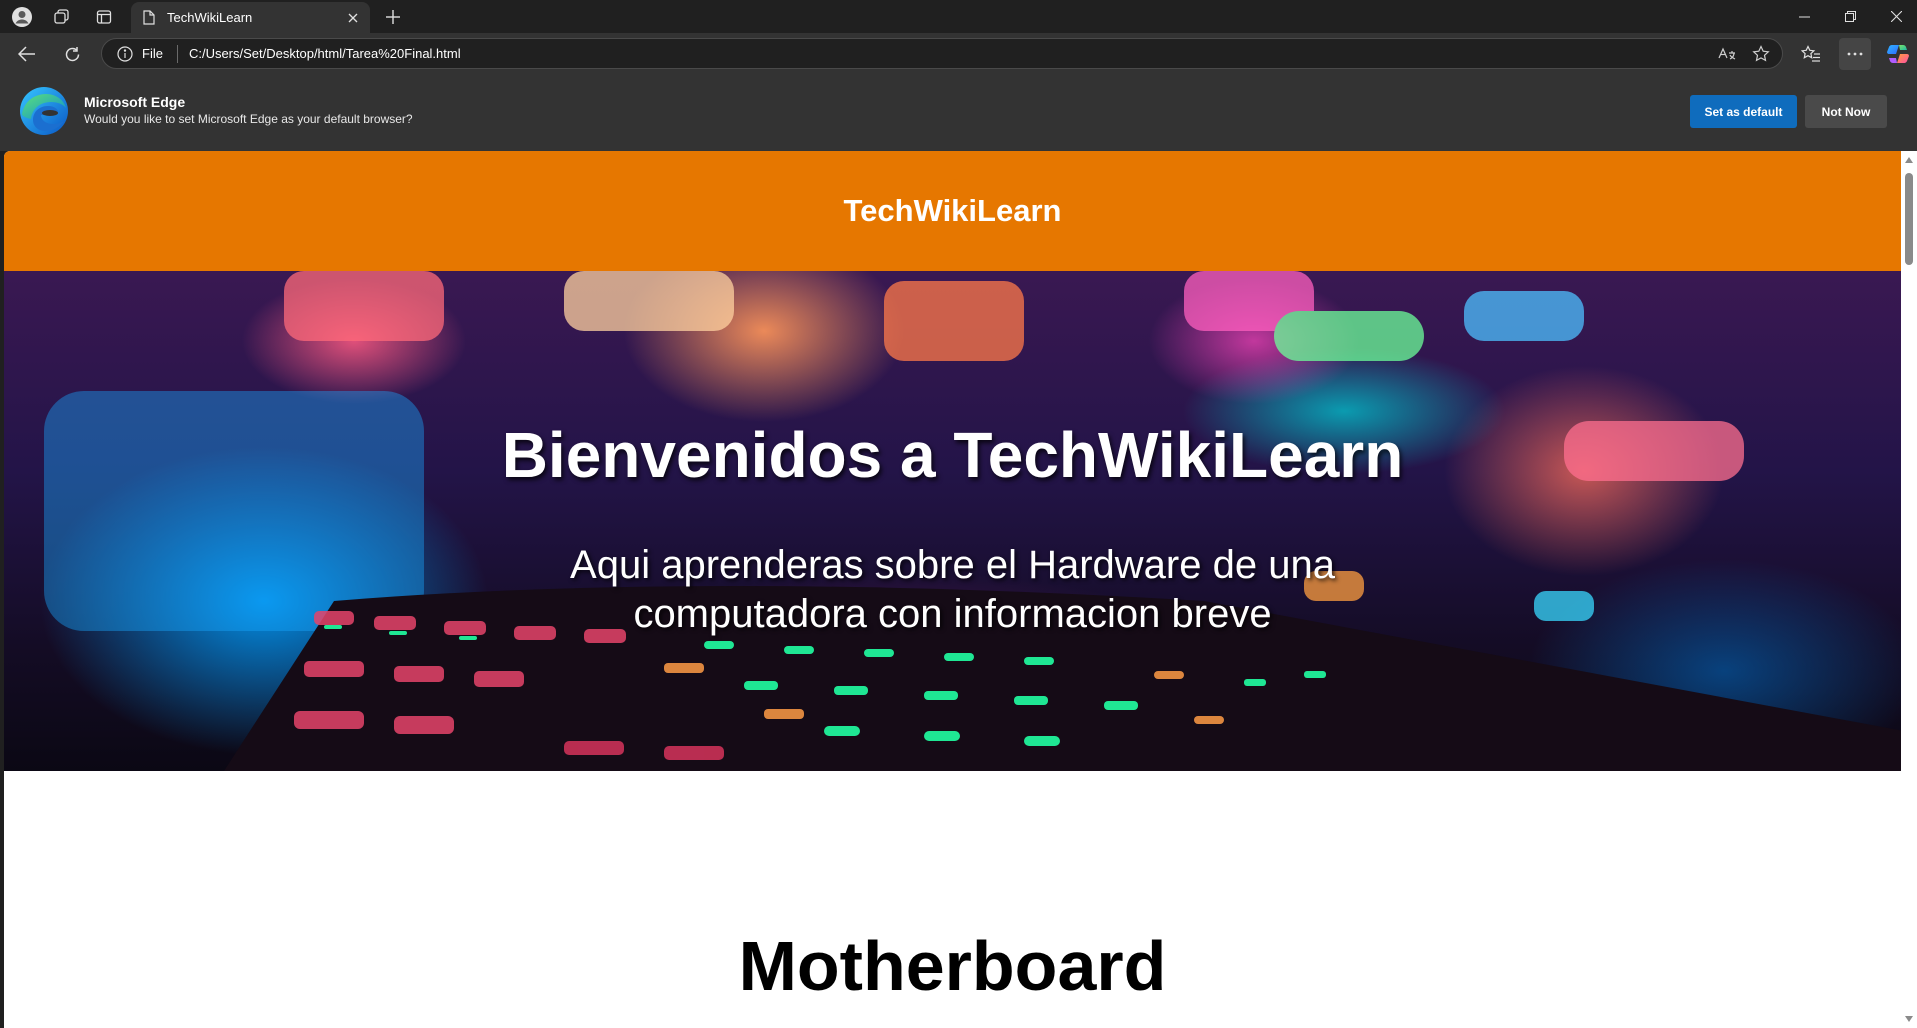 This screenshot has height=1028, width=1917. I want to click on url-scheme: File, so click(152, 53).